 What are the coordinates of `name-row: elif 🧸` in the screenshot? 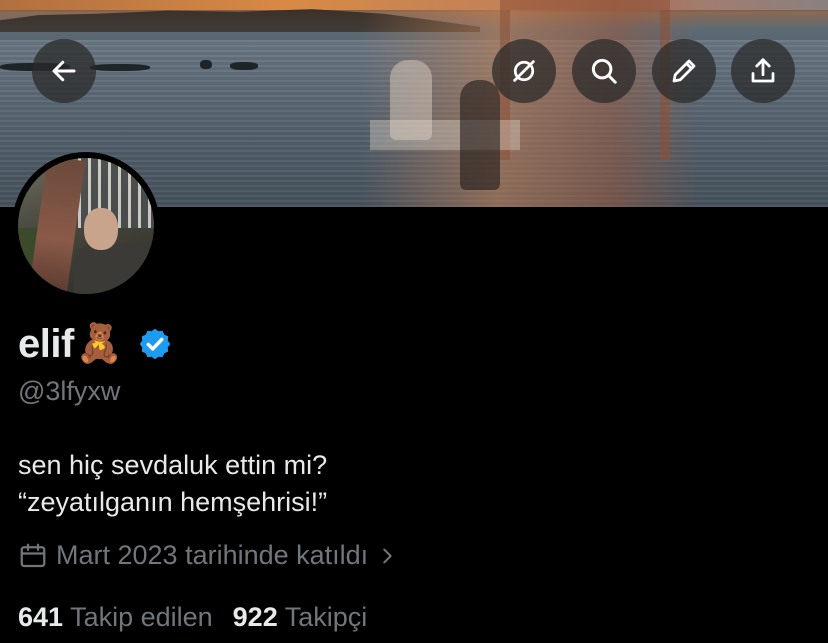 It's located at (95, 344).